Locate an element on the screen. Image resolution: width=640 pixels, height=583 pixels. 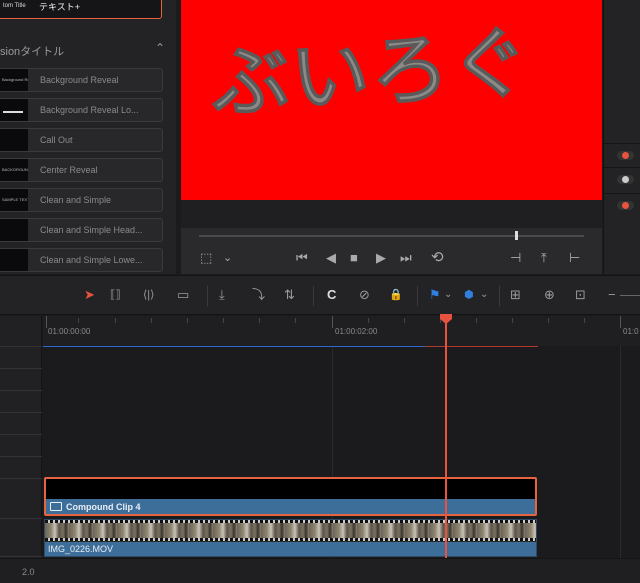
effect-thumbnail: Background Reveal is located at coordinates (14, 80).